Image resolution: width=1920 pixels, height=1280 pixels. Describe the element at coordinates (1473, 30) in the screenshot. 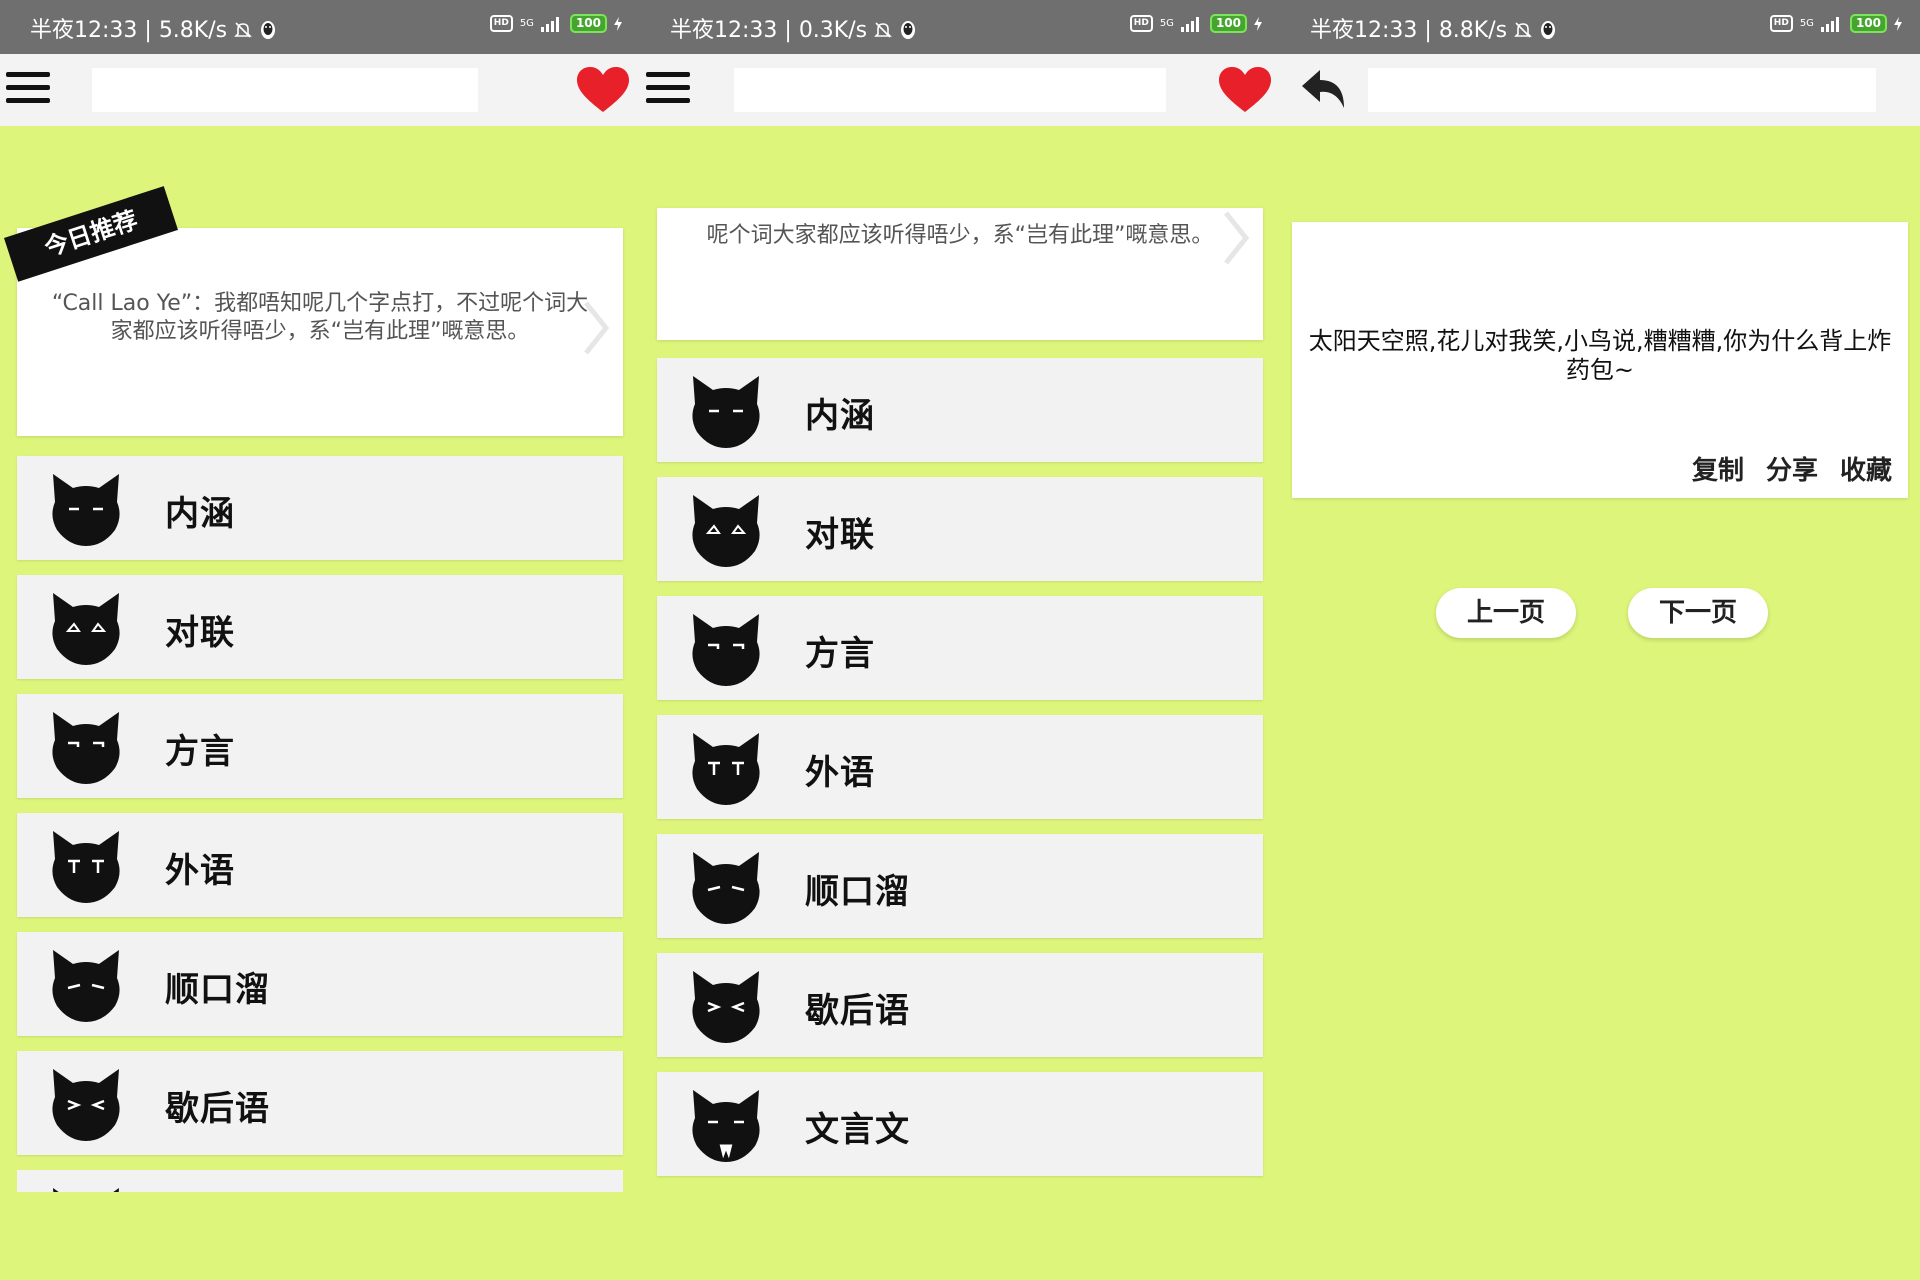

I see `status-speed: 8.8K/s` at that location.